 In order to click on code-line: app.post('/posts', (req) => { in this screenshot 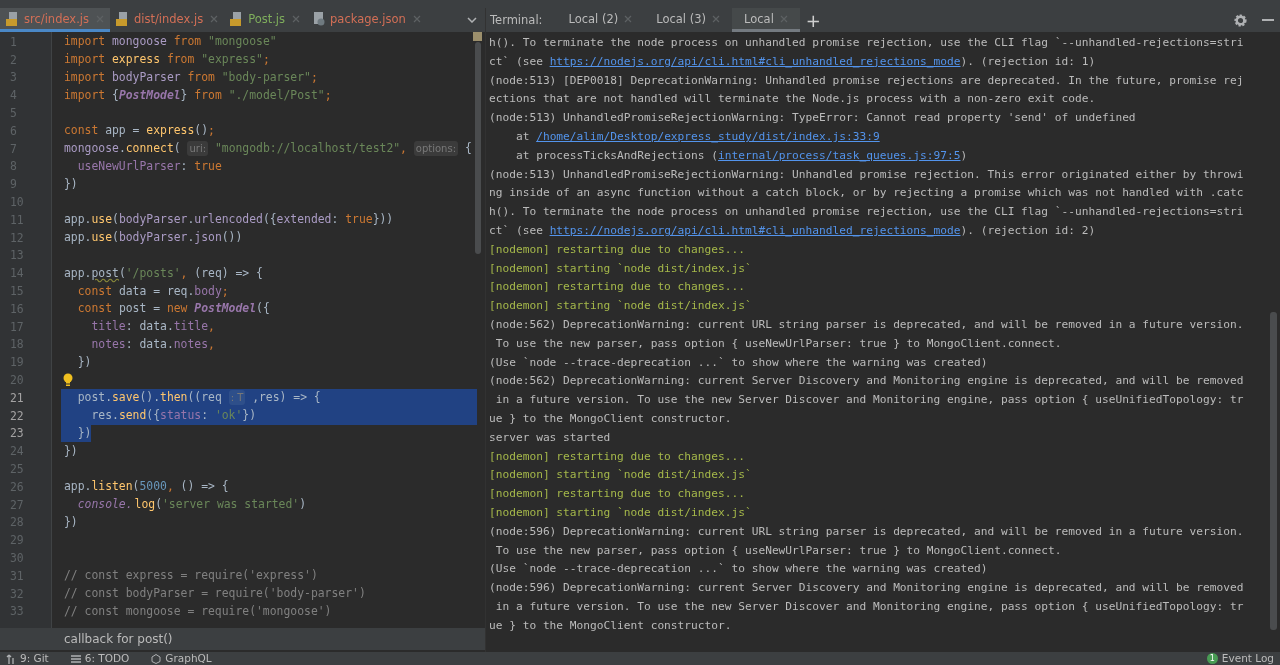, I will do `click(163, 273)`.